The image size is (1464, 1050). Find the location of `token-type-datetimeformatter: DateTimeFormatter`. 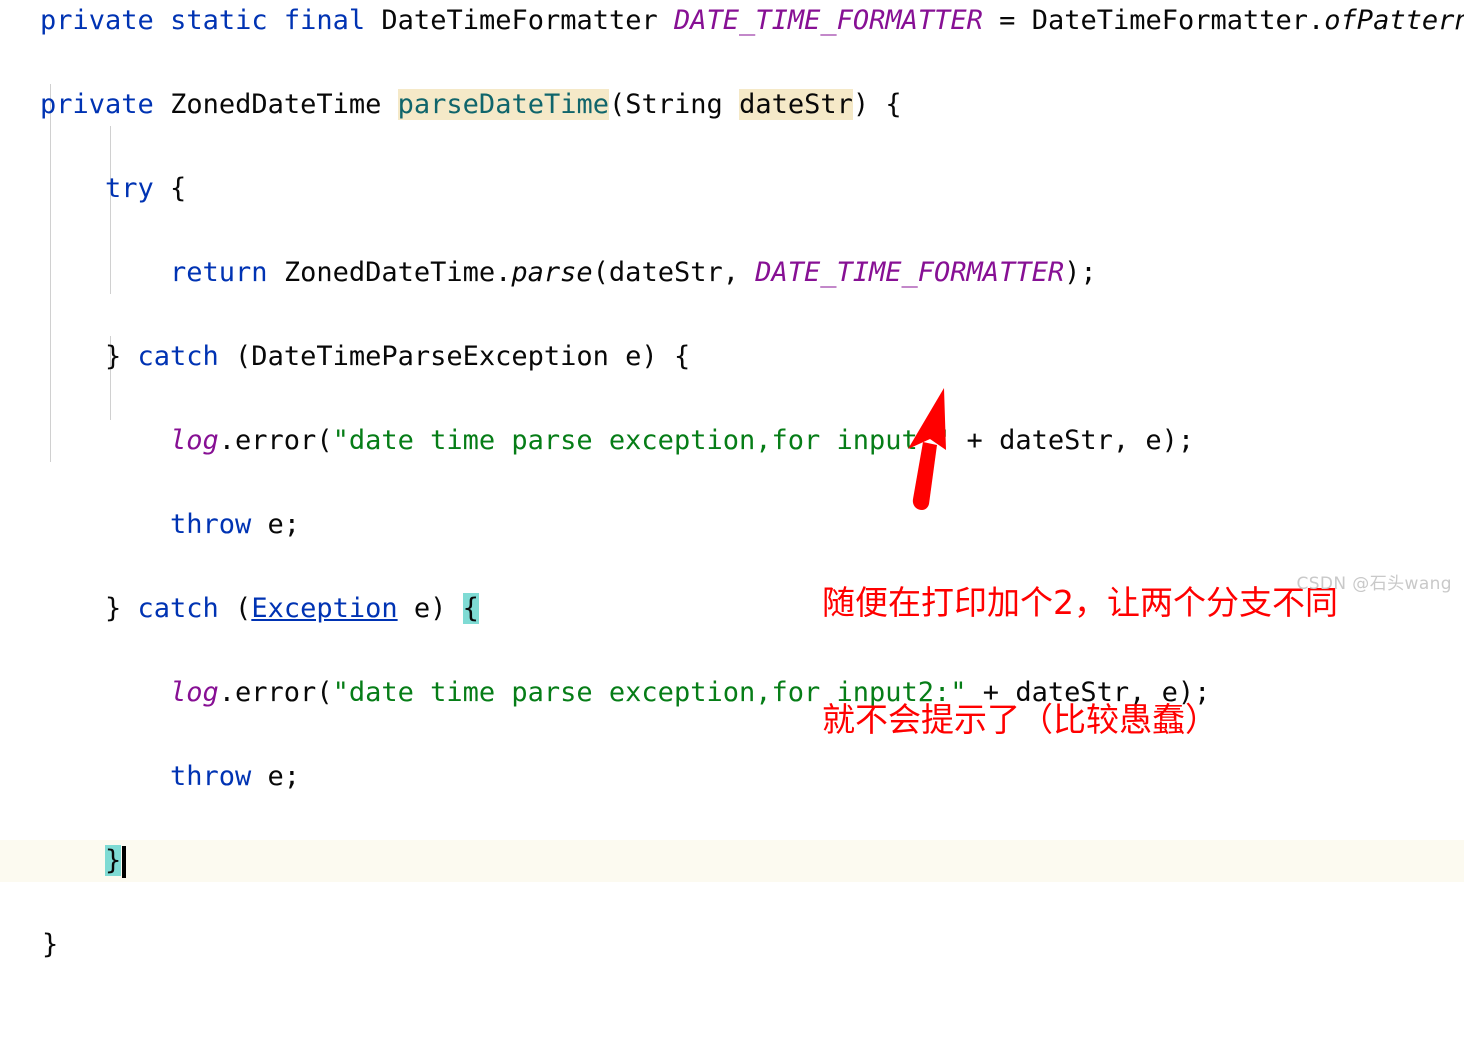

token-type-datetimeformatter: DateTimeFormatter is located at coordinates (519, 20).